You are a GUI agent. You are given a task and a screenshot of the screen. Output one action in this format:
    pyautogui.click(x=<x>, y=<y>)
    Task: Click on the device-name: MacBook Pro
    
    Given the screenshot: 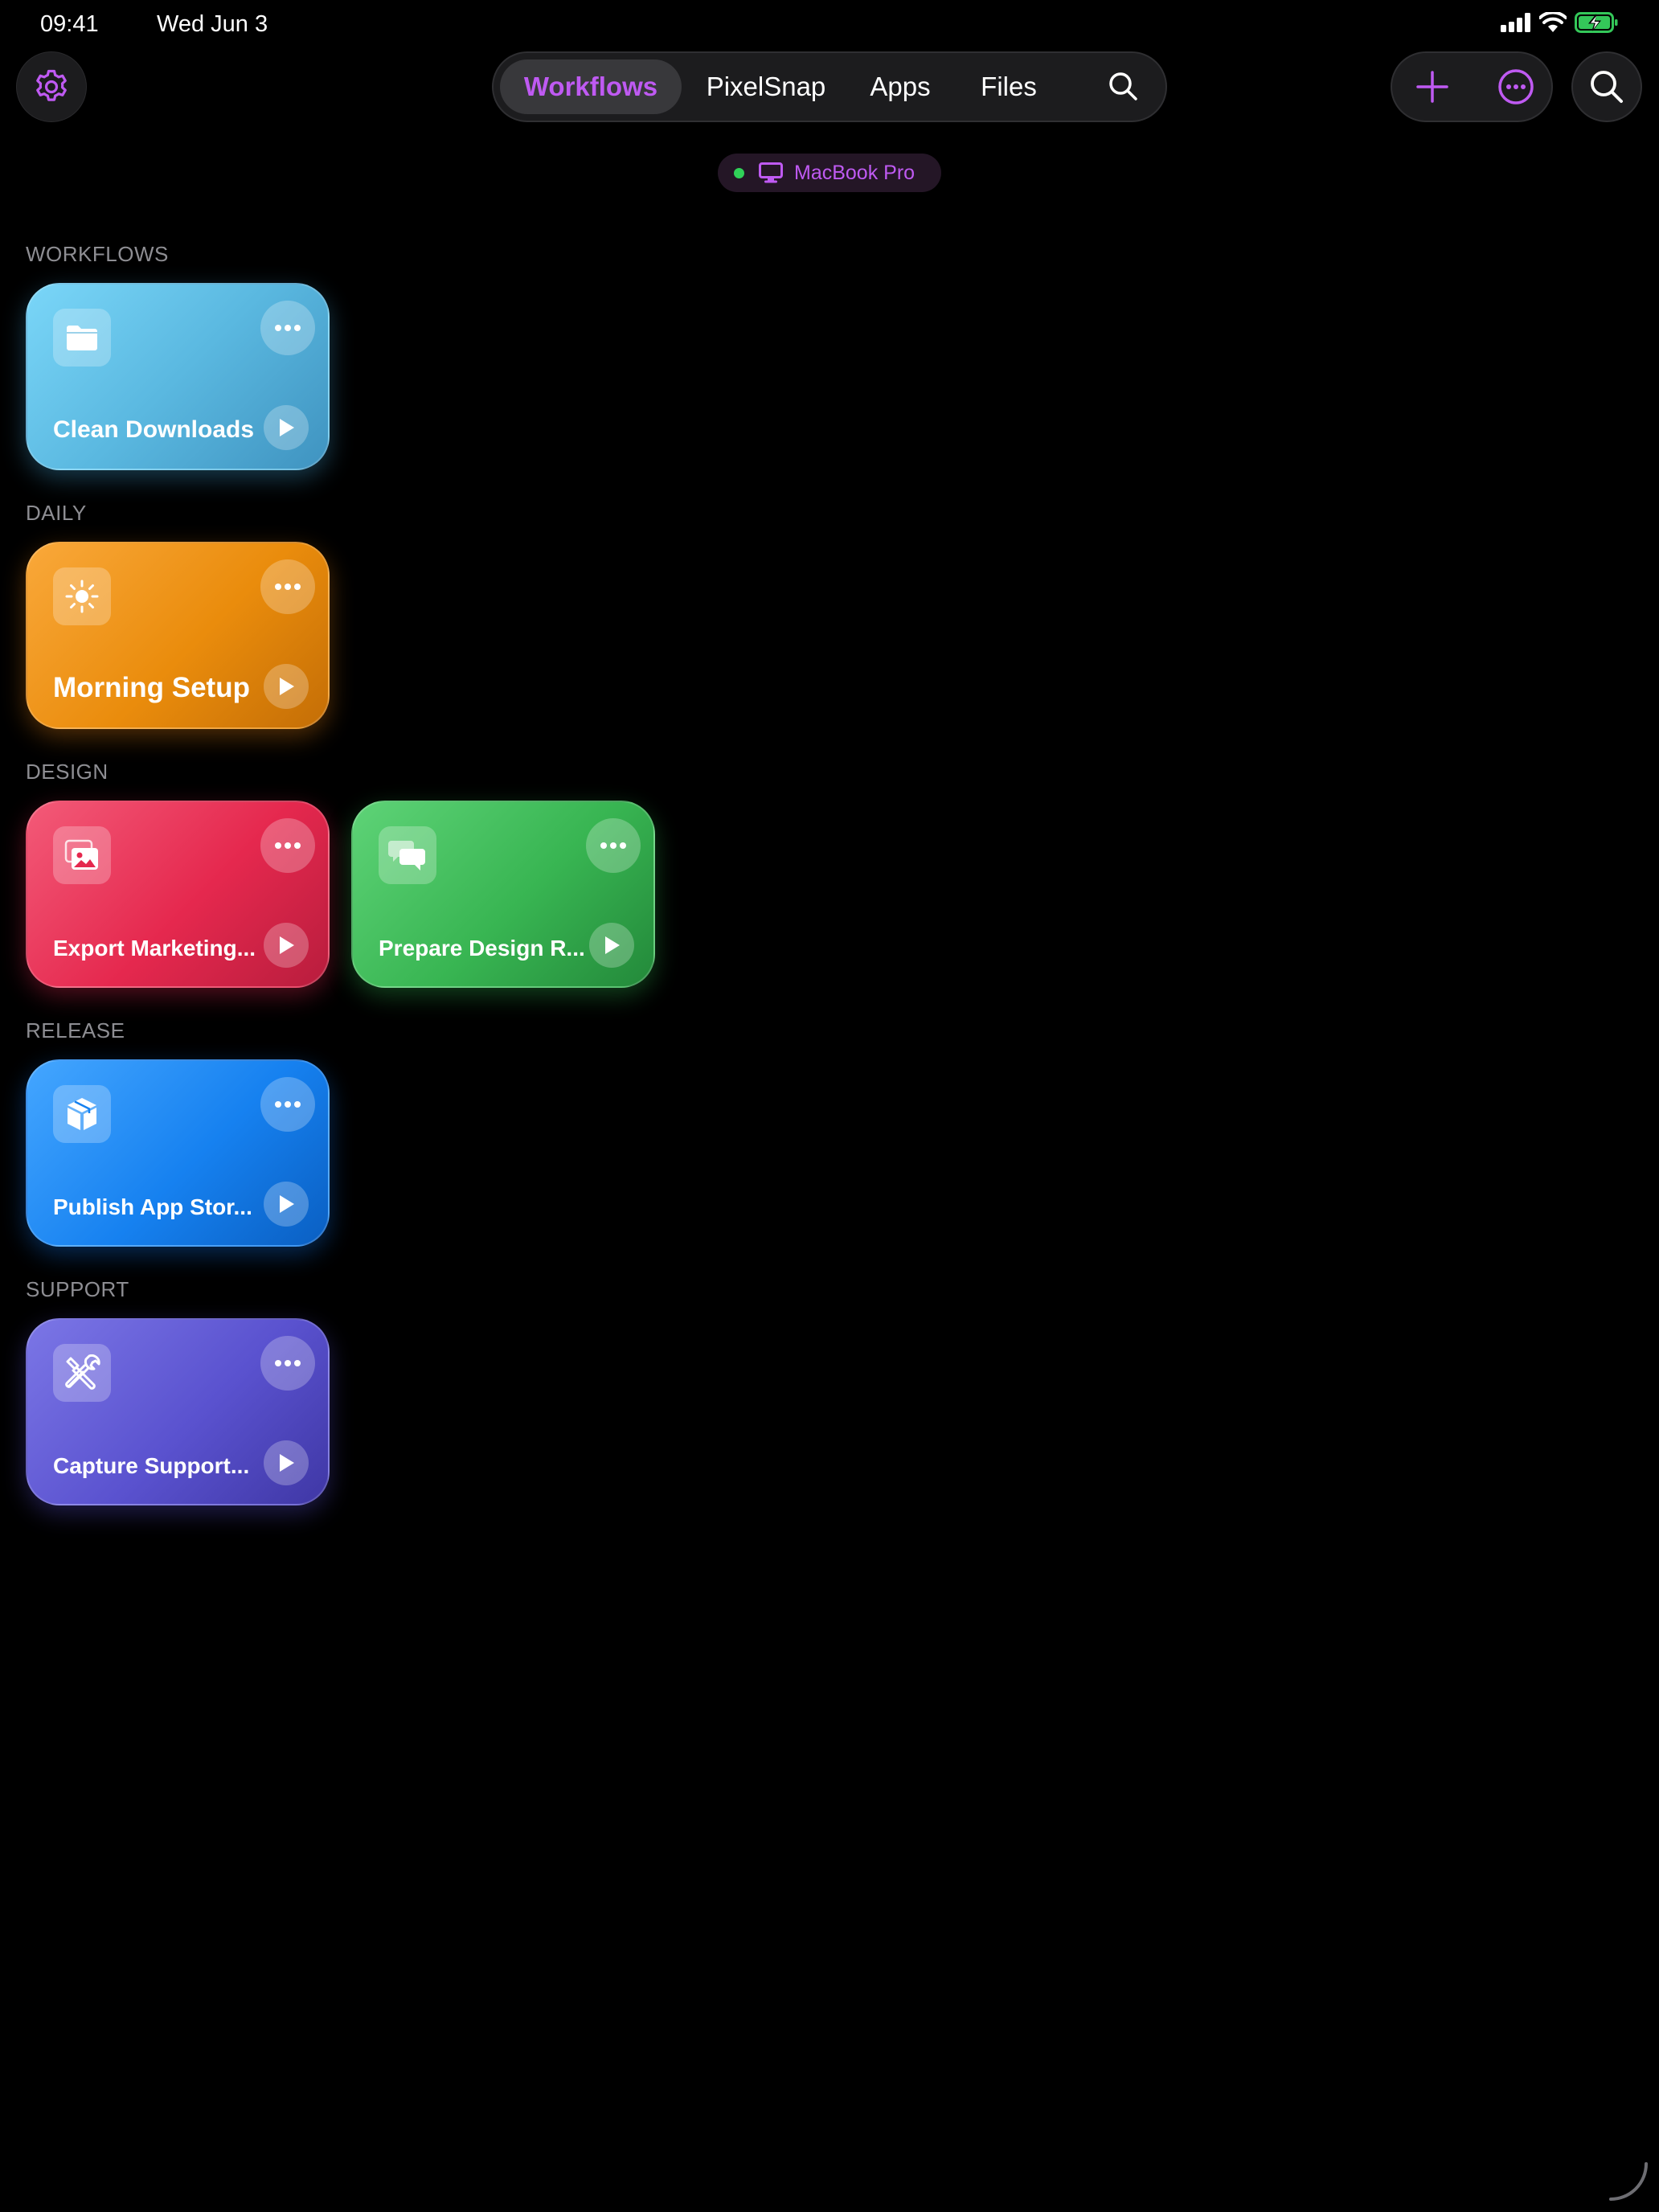 What is the action you would take?
    pyautogui.click(x=855, y=172)
    